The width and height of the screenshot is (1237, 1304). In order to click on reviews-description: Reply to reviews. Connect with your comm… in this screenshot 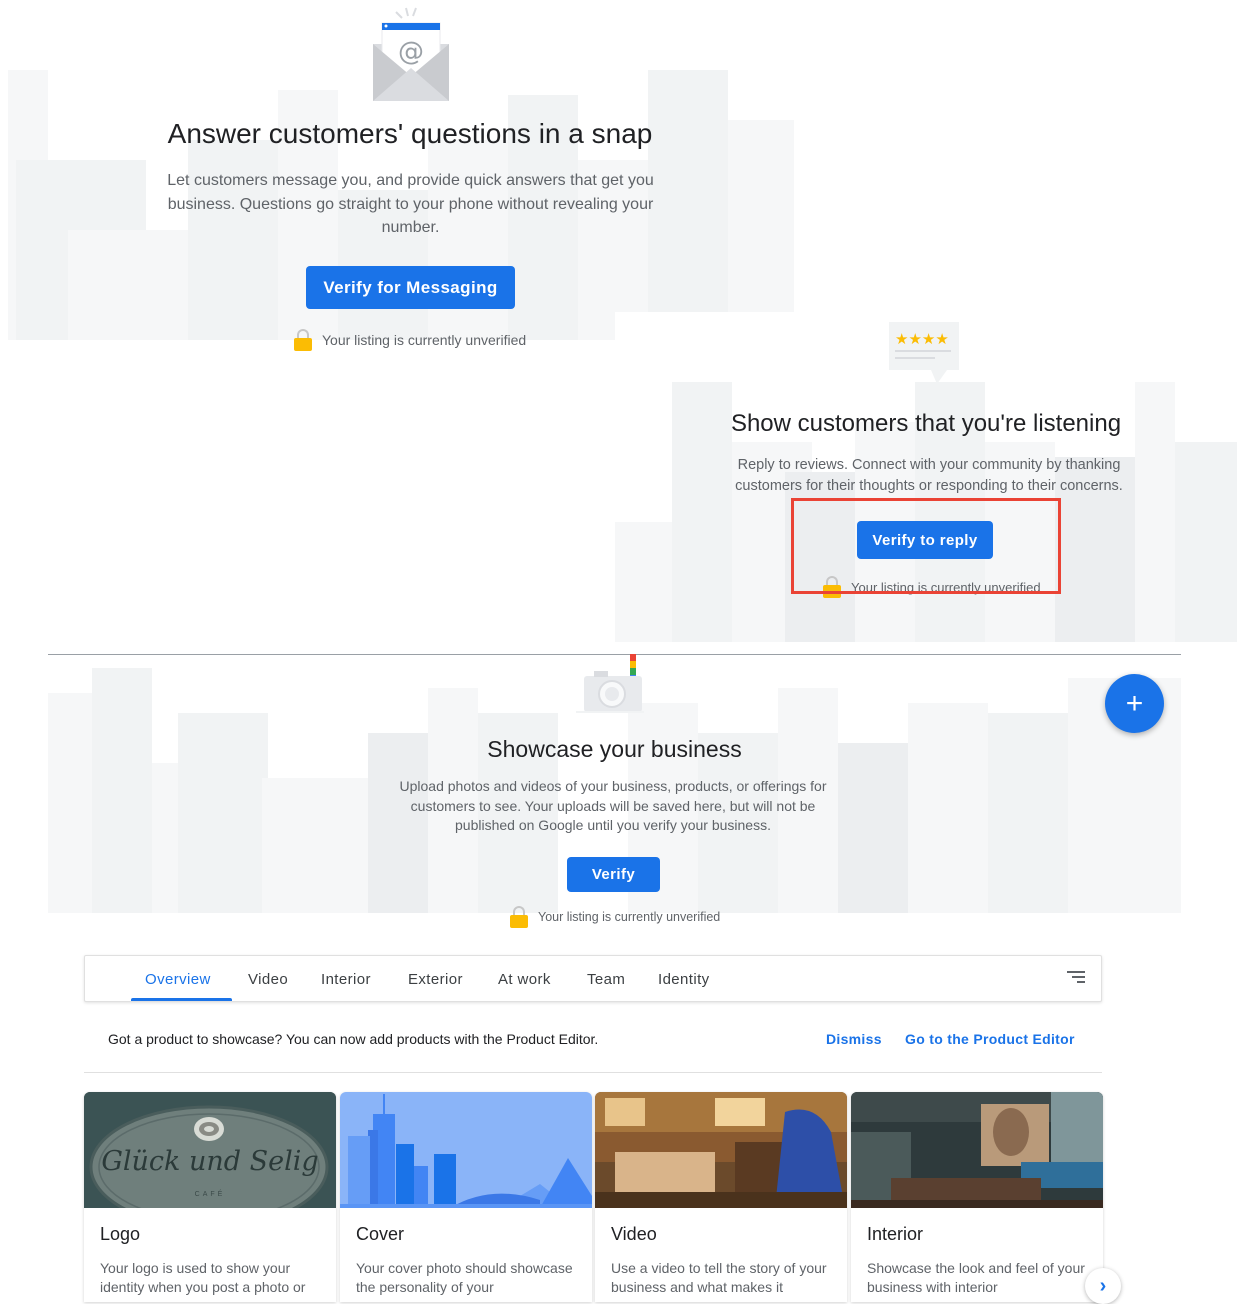, I will do `click(929, 475)`.